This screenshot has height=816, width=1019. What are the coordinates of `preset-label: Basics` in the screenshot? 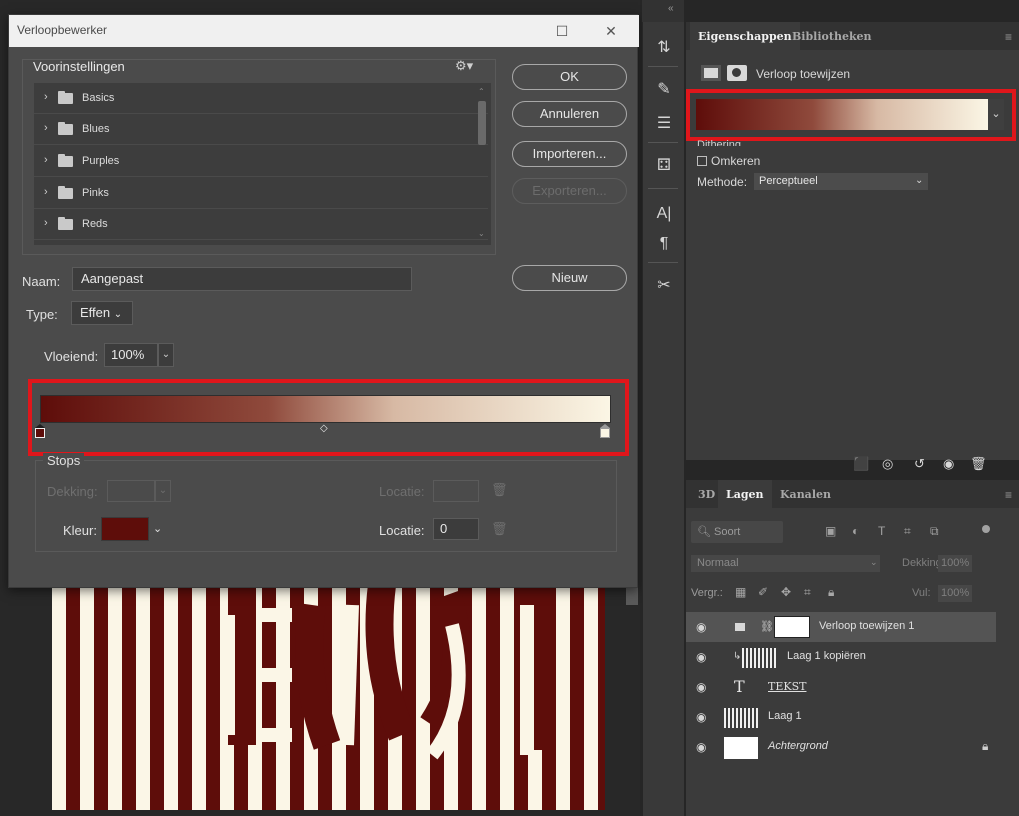 It's located at (98, 98).